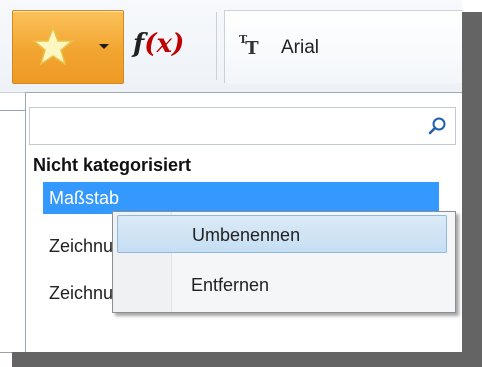 The width and height of the screenshot is (482, 367). What do you see at coordinates (249, 46) in the screenshot?
I see `font-tt-icon: TT` at bounding box center [249, 46].